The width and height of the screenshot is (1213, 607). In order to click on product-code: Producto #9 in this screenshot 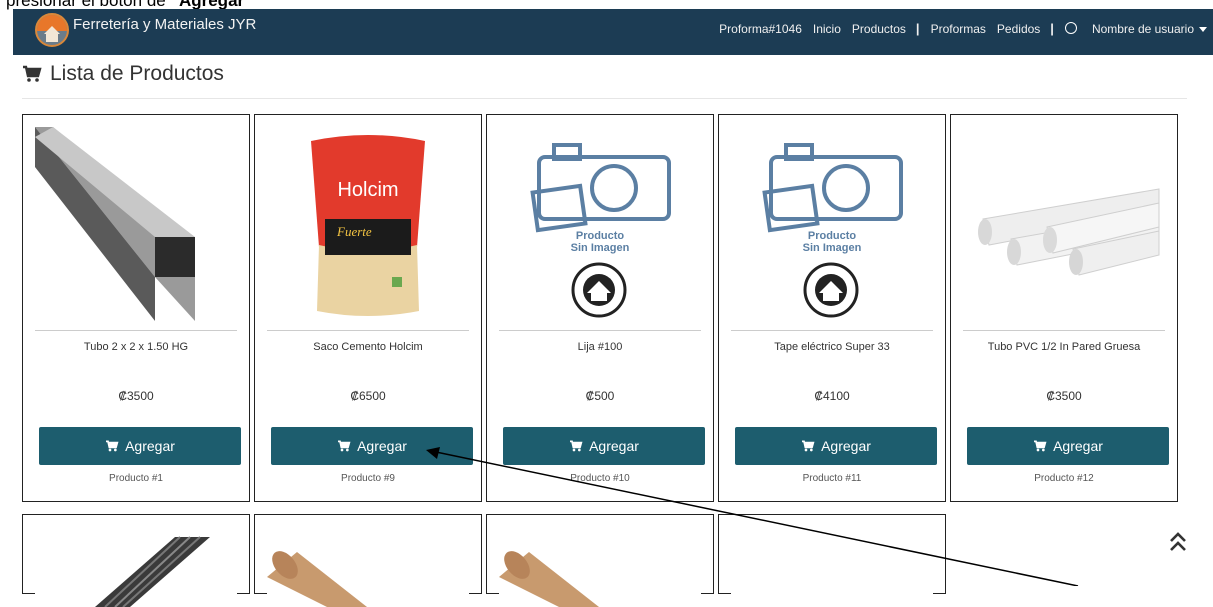, I will do `click(368, 478)`.